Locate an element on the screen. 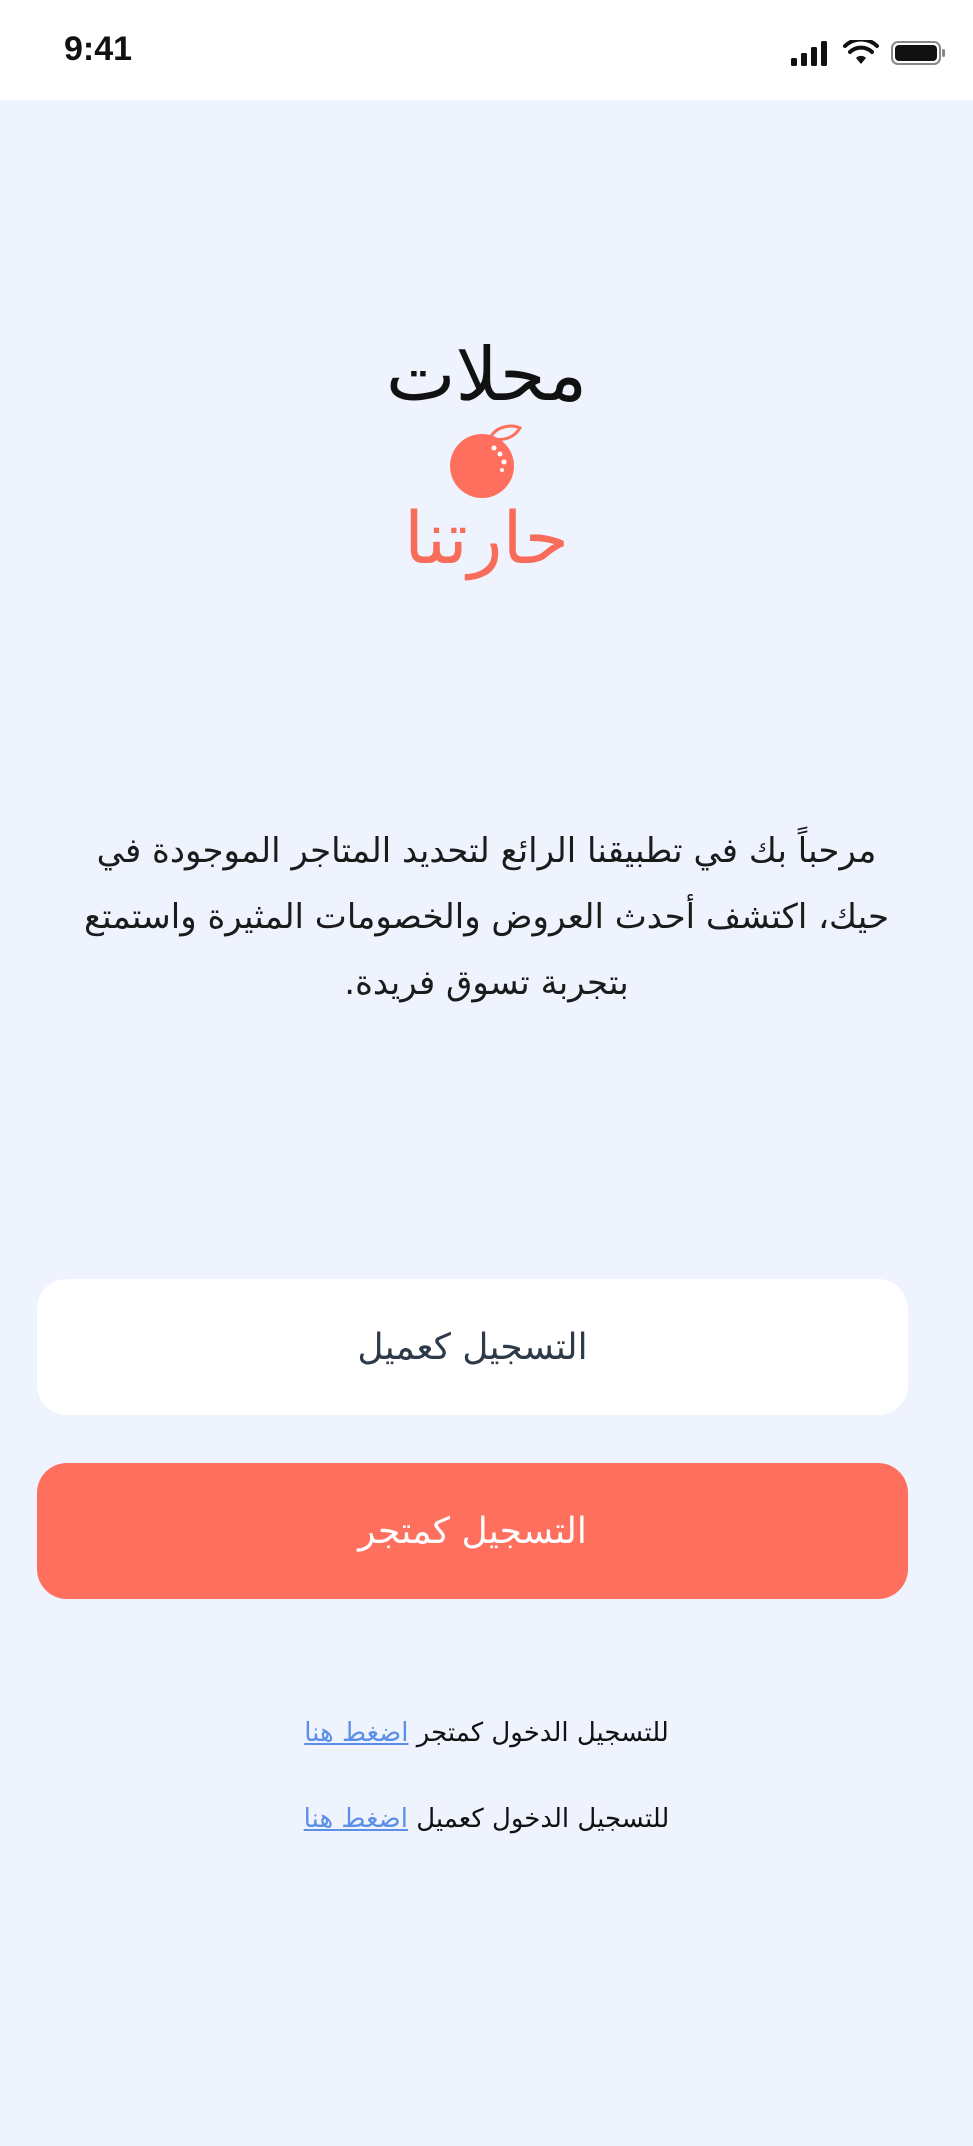 The width and height of the screenshot is (973, 2146). battery-icon is located at coordinates (918, 53).